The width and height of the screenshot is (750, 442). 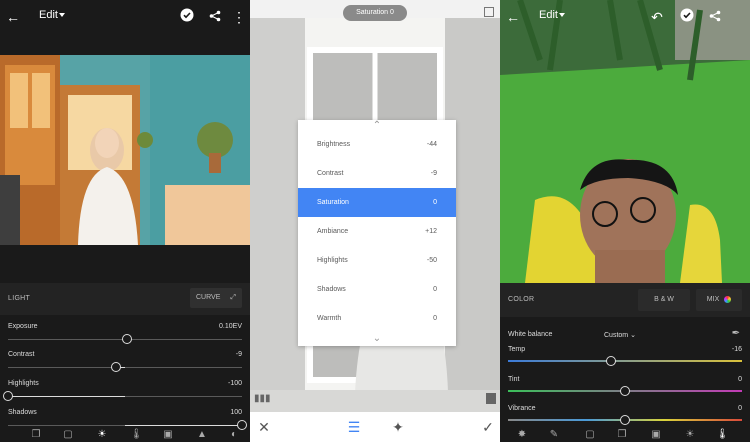 What do you see at coordinates (488, 427) in the screenshot?
I see `apply-check-icon: ✓` at bounding box center [488, 427].